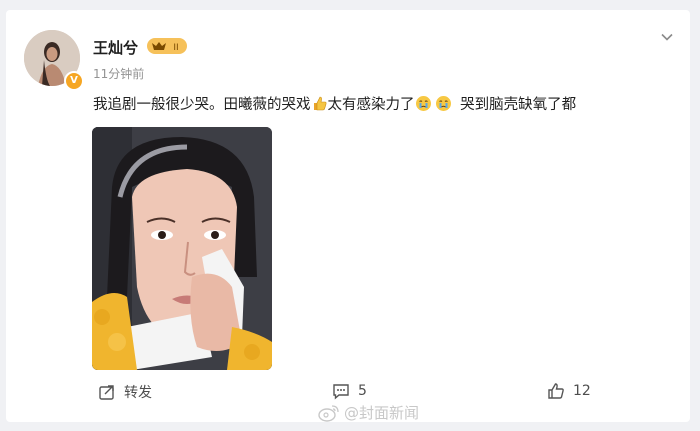 The height and width of the screenshot is (431, 700). Describe the element at coordinates (74, 81) in the screenshot. I see `verified-badge: V` at that location.